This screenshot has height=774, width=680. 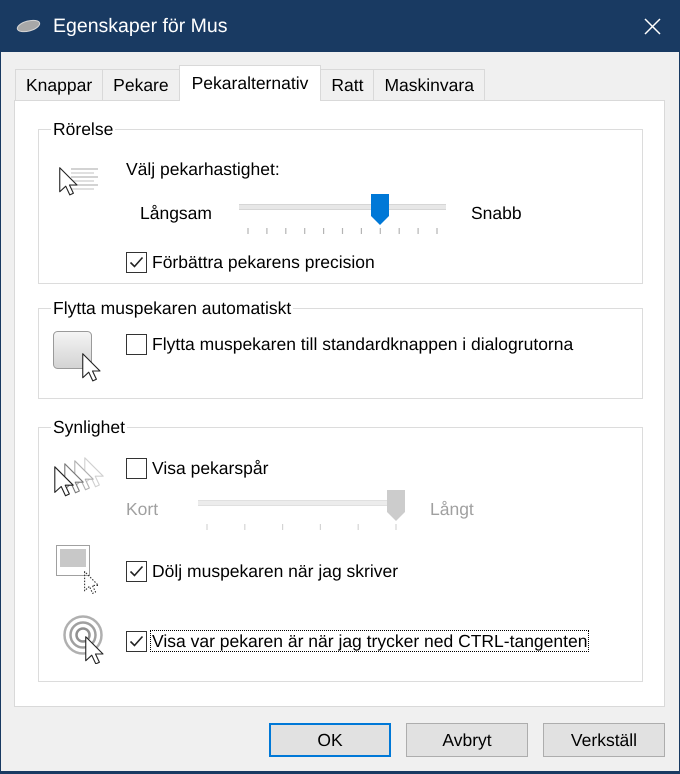 I want to click on checkbox-label: Visa var pekaren är när jag trycker ned CTRL-tangenten, so click(x=370, y=641).